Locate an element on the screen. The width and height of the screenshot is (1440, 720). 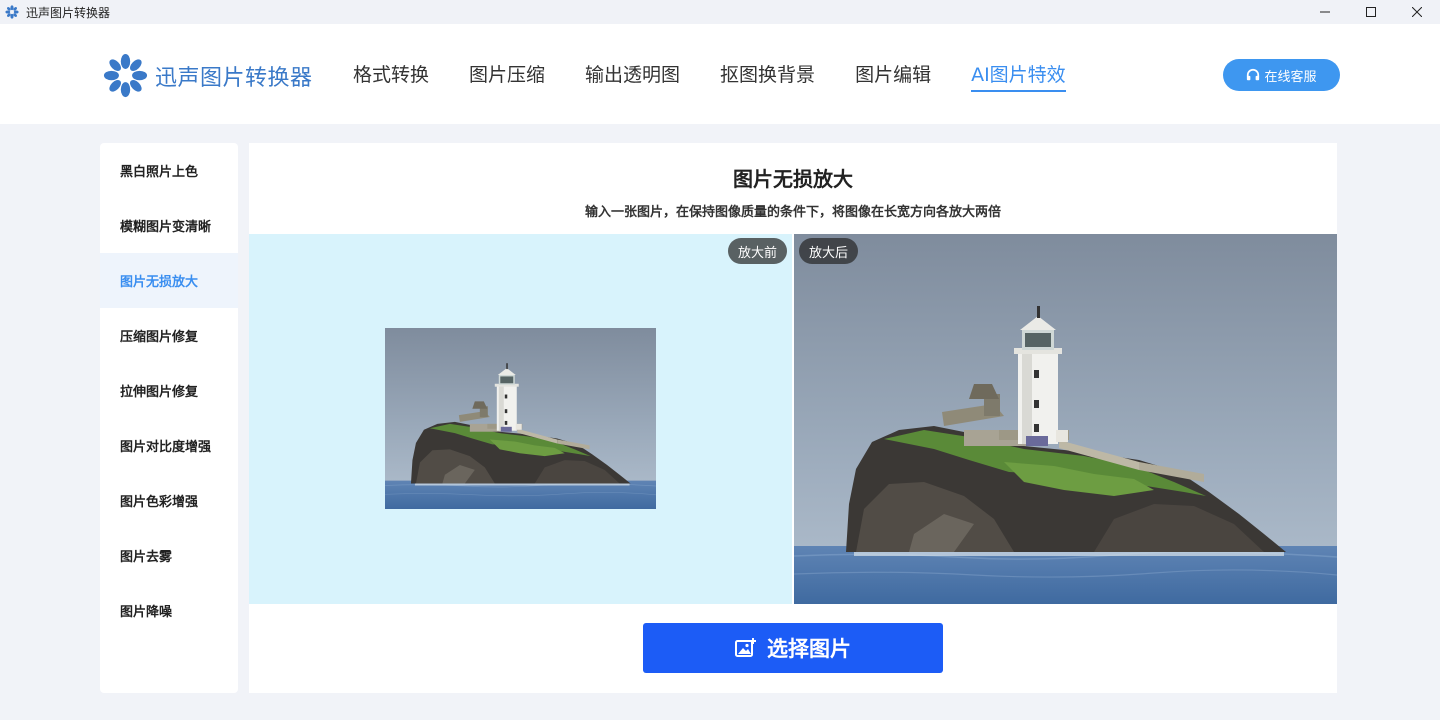
select-image-label: 选择图片 is located at coordinates (809, 649).